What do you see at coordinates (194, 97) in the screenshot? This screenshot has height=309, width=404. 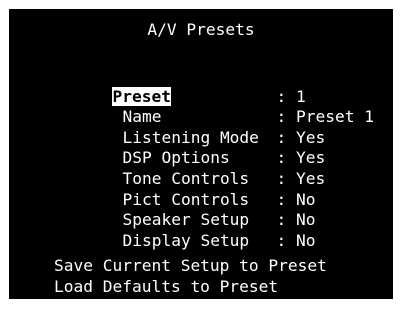 I see `menu-item-label: Preset` at bounding box center [194, 97].